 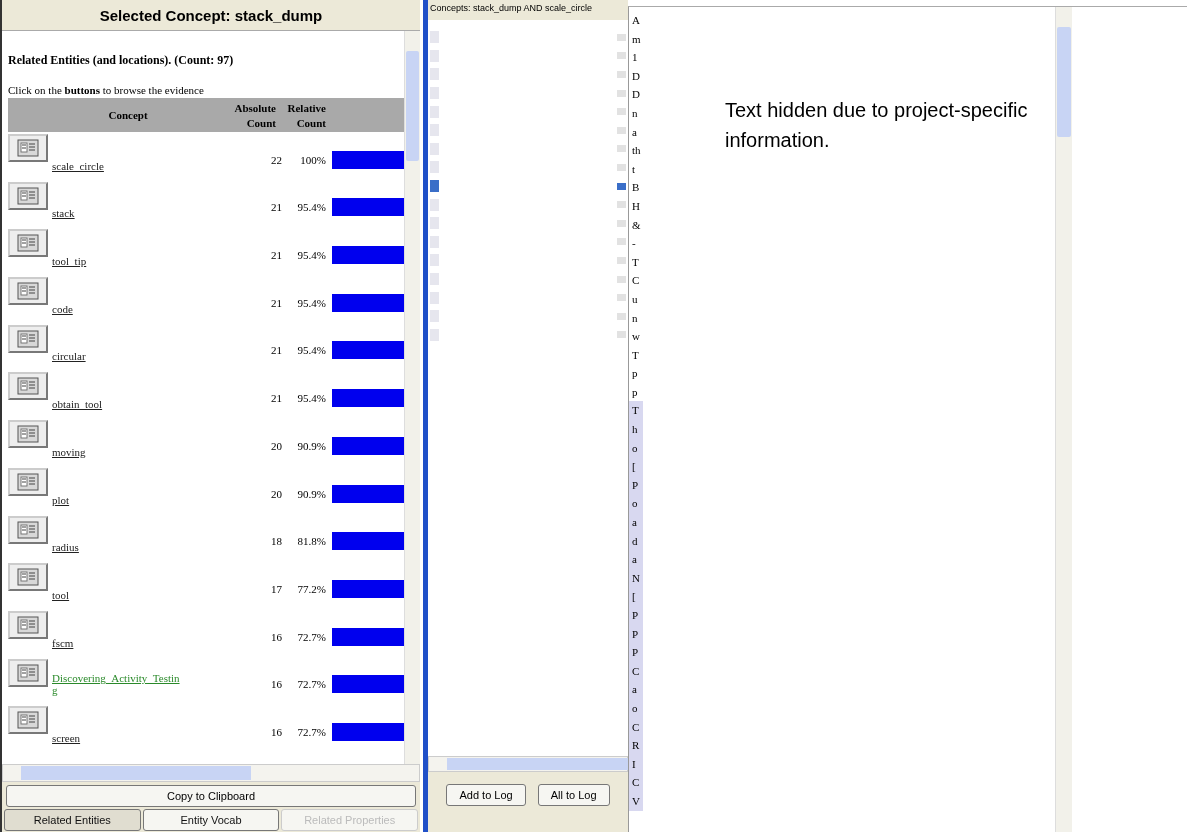 I want to click on column-header: Relative Count, so click(x=306, y=116).